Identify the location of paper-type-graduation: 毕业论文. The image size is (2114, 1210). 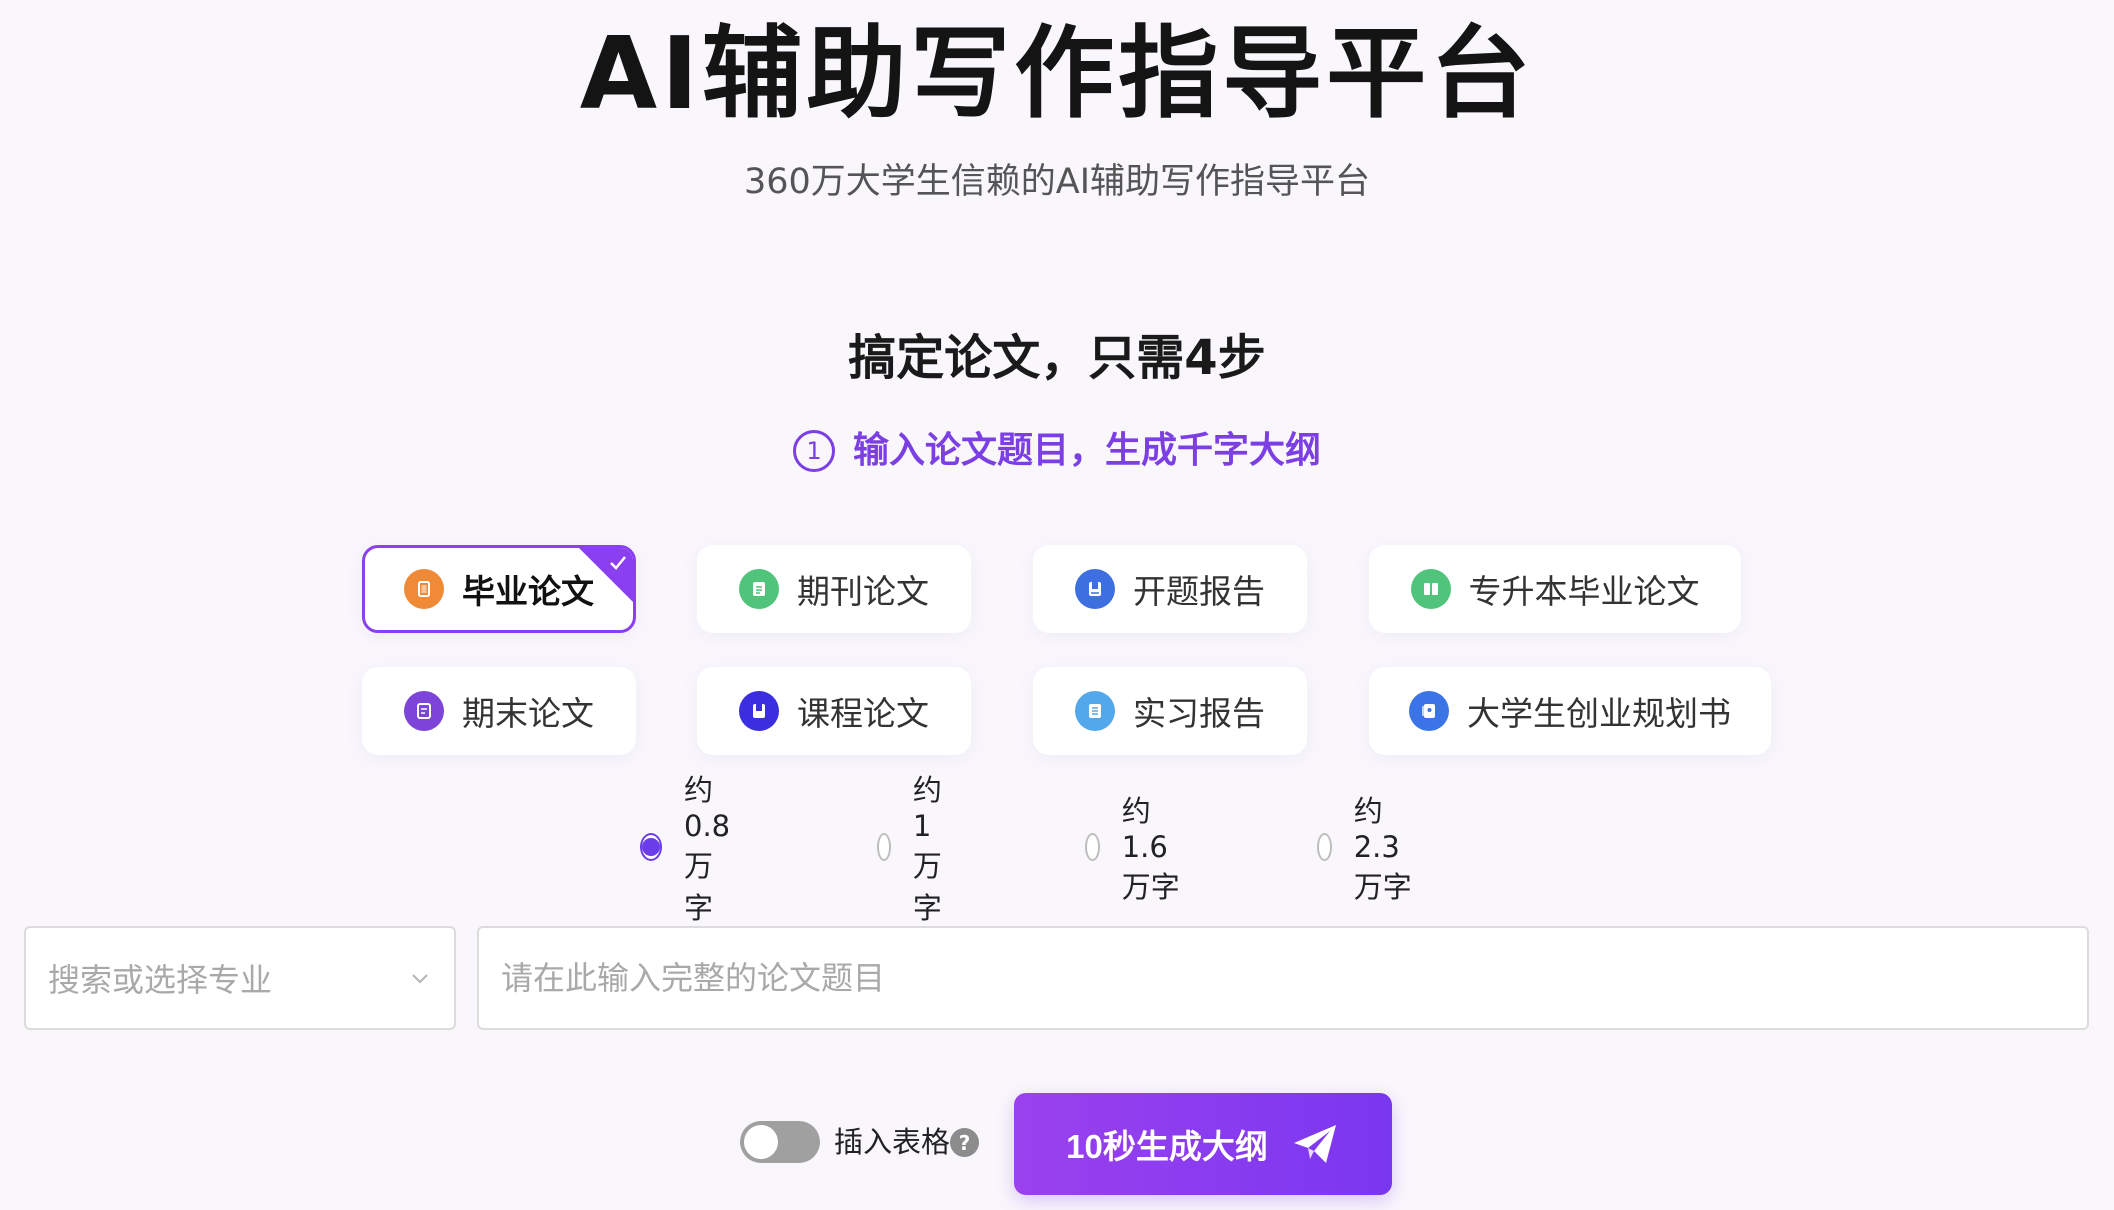
(499, 589).